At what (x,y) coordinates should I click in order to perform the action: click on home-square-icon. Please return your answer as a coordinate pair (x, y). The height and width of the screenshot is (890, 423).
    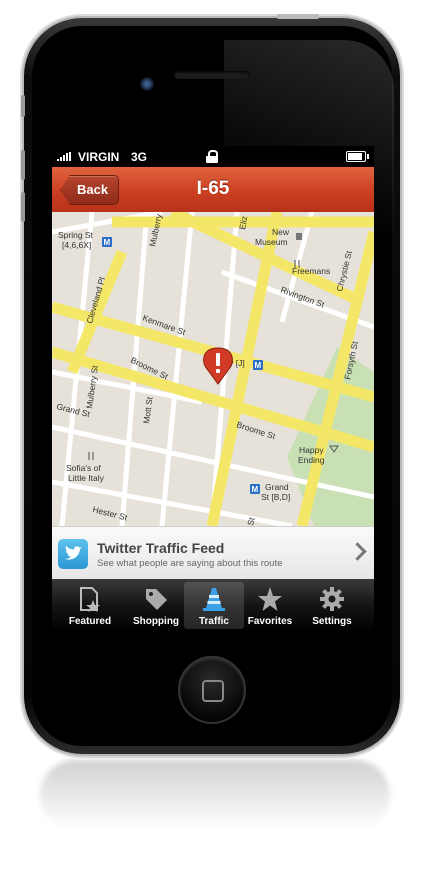
    Looking at the image, I should click on (213, 691).